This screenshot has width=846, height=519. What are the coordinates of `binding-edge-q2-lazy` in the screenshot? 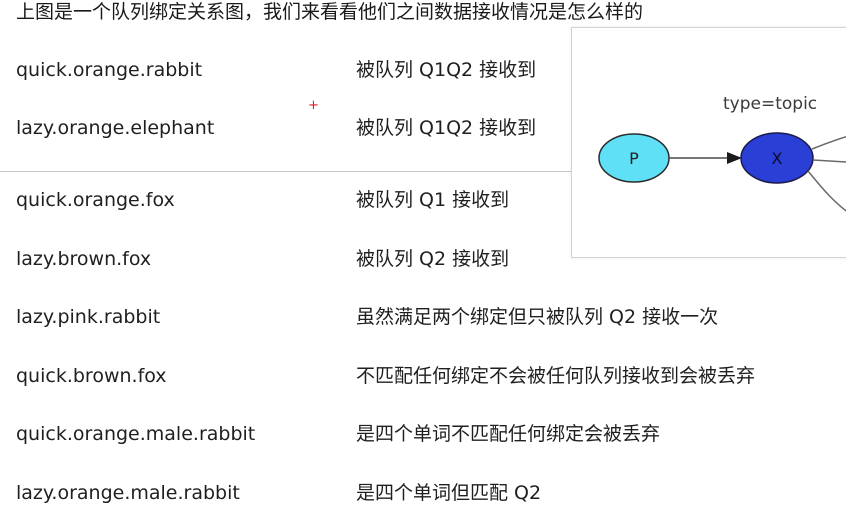 It's located at (826, 191).